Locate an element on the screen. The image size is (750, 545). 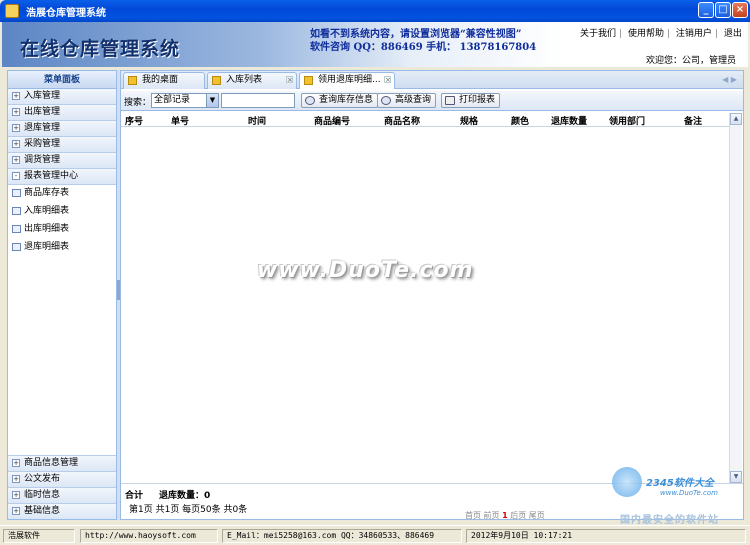
button-label: 查询库存信息 is located at coordinates (346, 100).